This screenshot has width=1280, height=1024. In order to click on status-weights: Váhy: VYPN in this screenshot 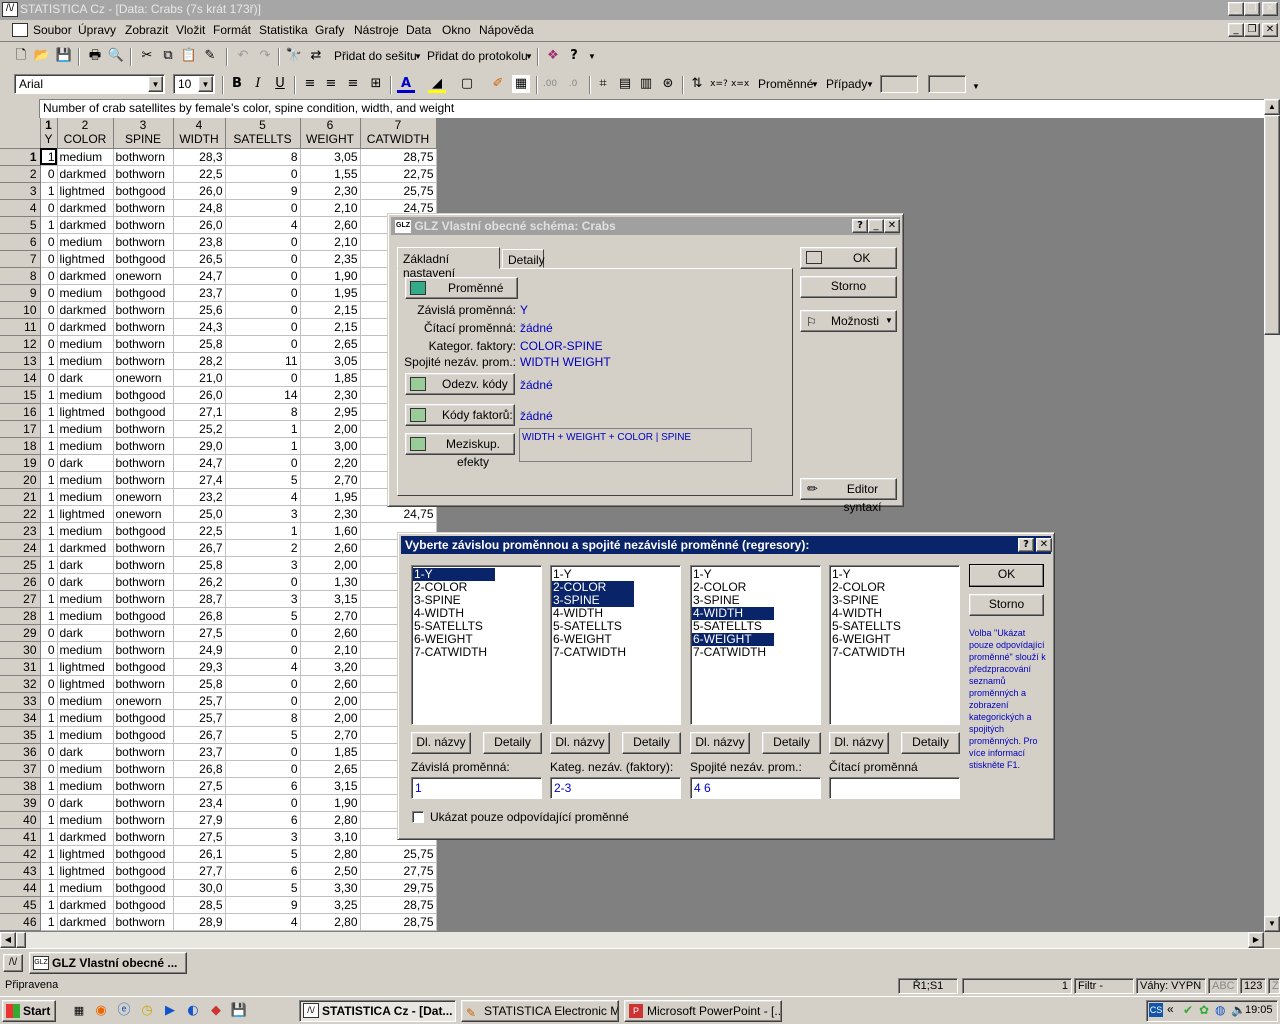, I will do `click(1171, 986)`.